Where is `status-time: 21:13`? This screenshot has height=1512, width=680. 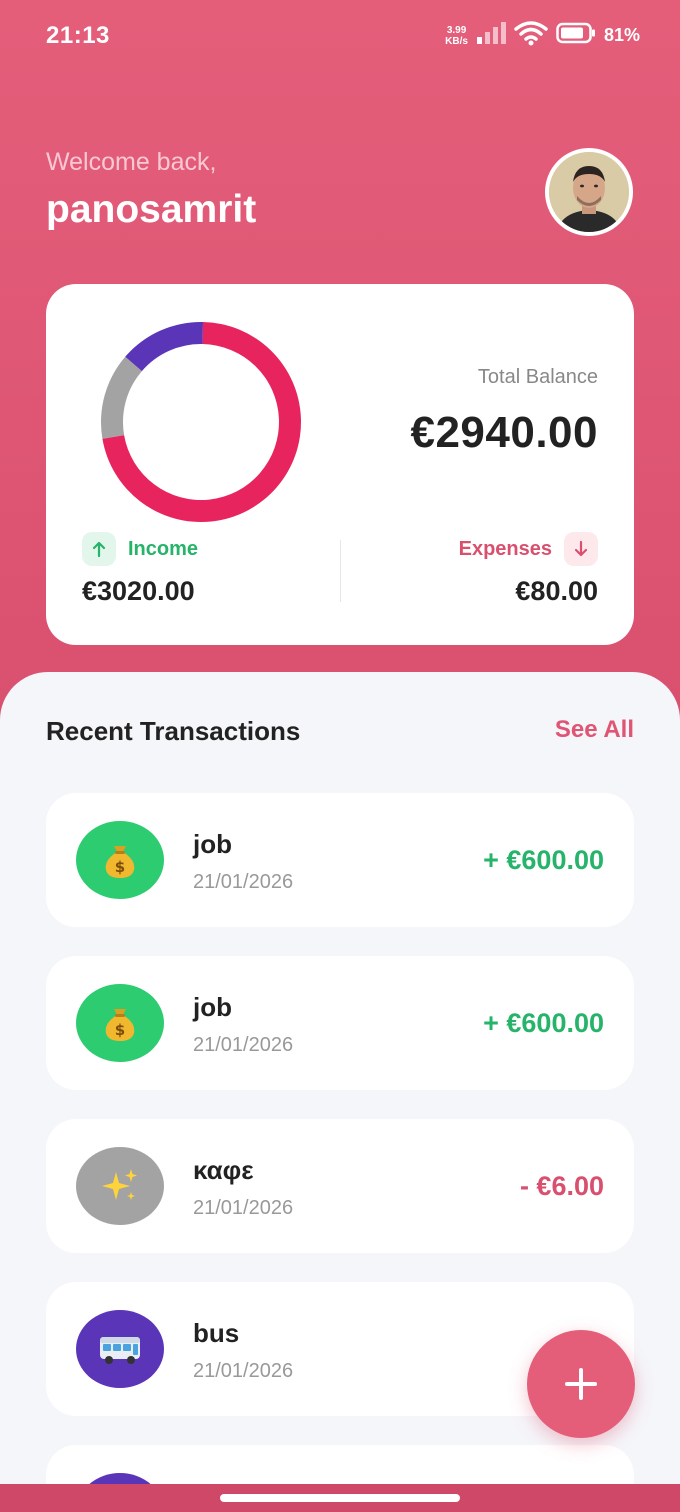
status-time: 21:13 is located at coordinates (78, 35).